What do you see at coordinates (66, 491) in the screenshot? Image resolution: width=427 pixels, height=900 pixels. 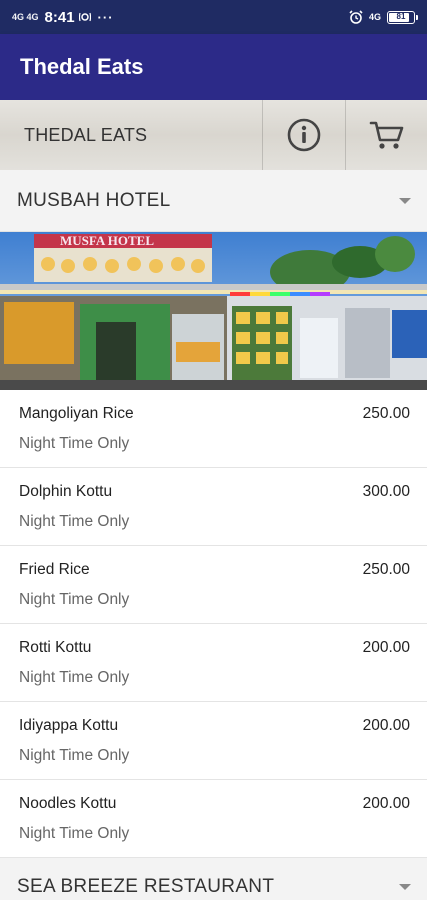 I see `menu-item-name: Dolphin Kottu` at bounding box center [66, 491].